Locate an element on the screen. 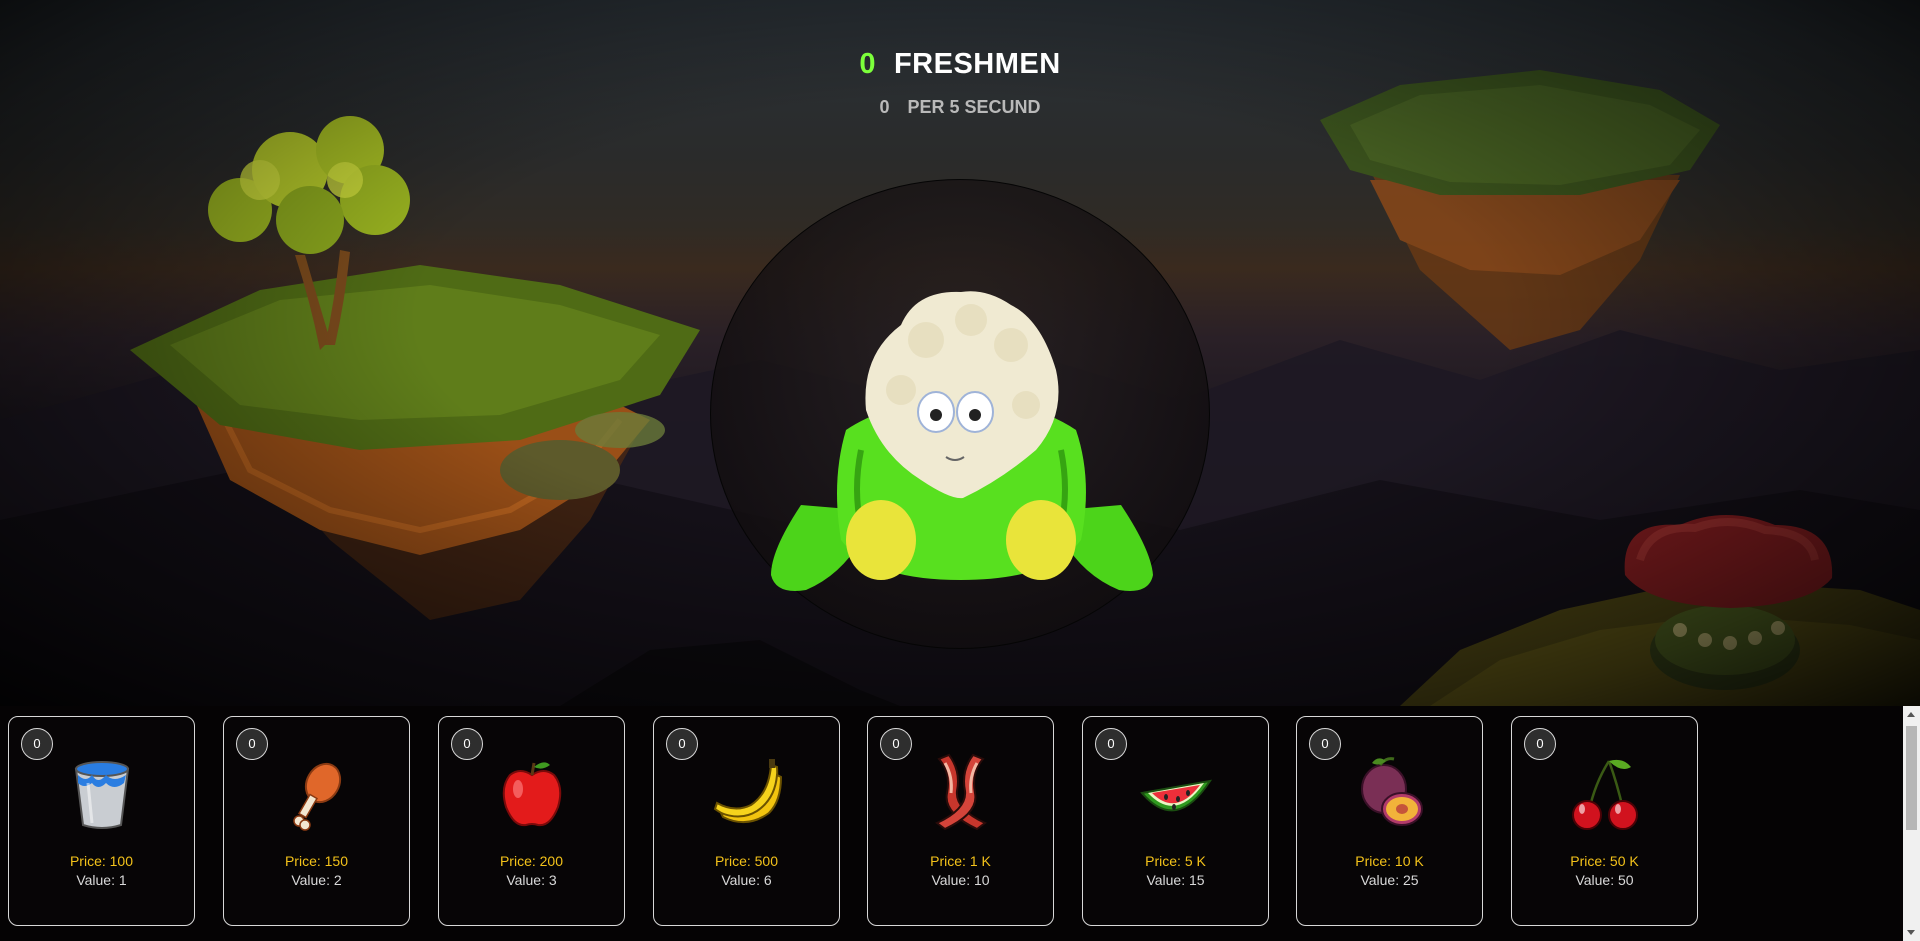 The width and height of the screenshot is (1920, 941). item-price: Price: 100 is located at coordinates (101, 861).